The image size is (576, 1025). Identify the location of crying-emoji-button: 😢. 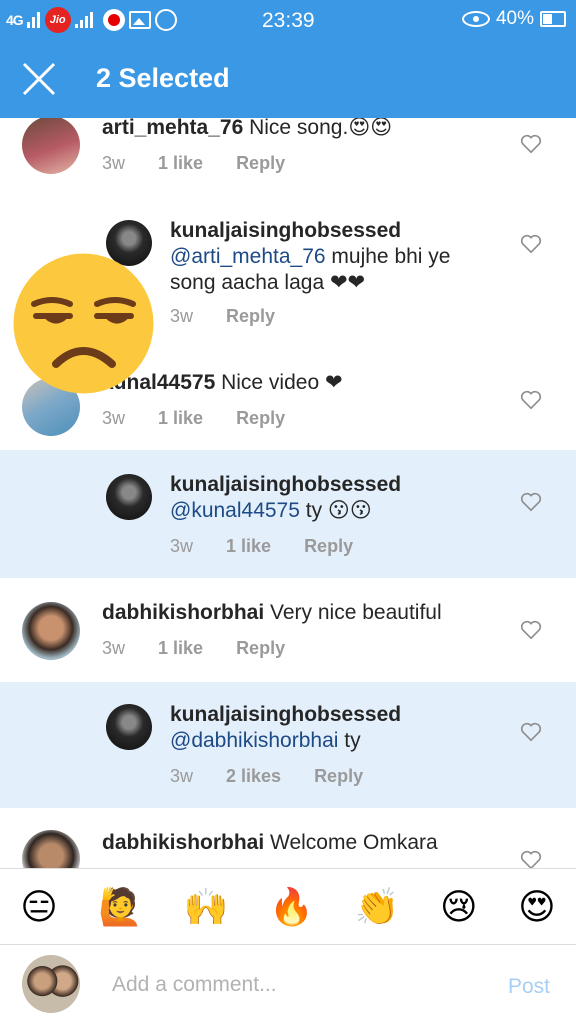
(459, 907).